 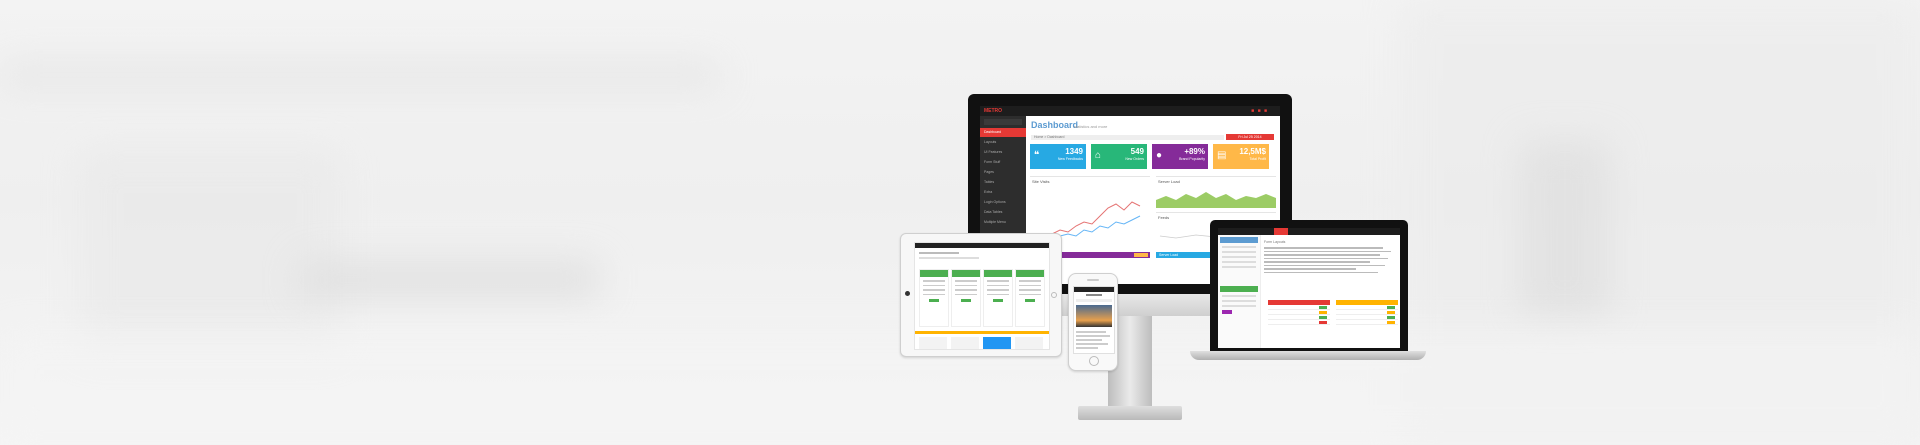 I want to click on cart-icon: ⌂, so click(x=1098, y=155).